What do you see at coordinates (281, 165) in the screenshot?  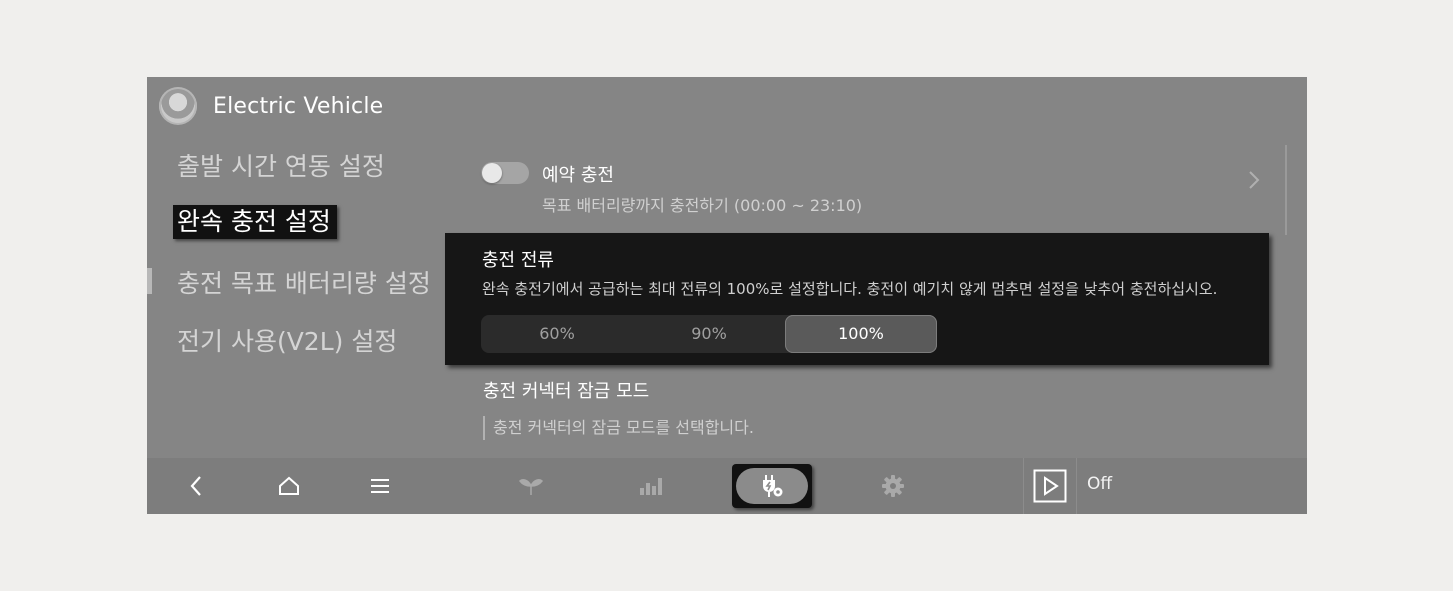 I see `menu-item-departure-time-link: 출발 시간 연동 설정` at bounding box center [281, 165].